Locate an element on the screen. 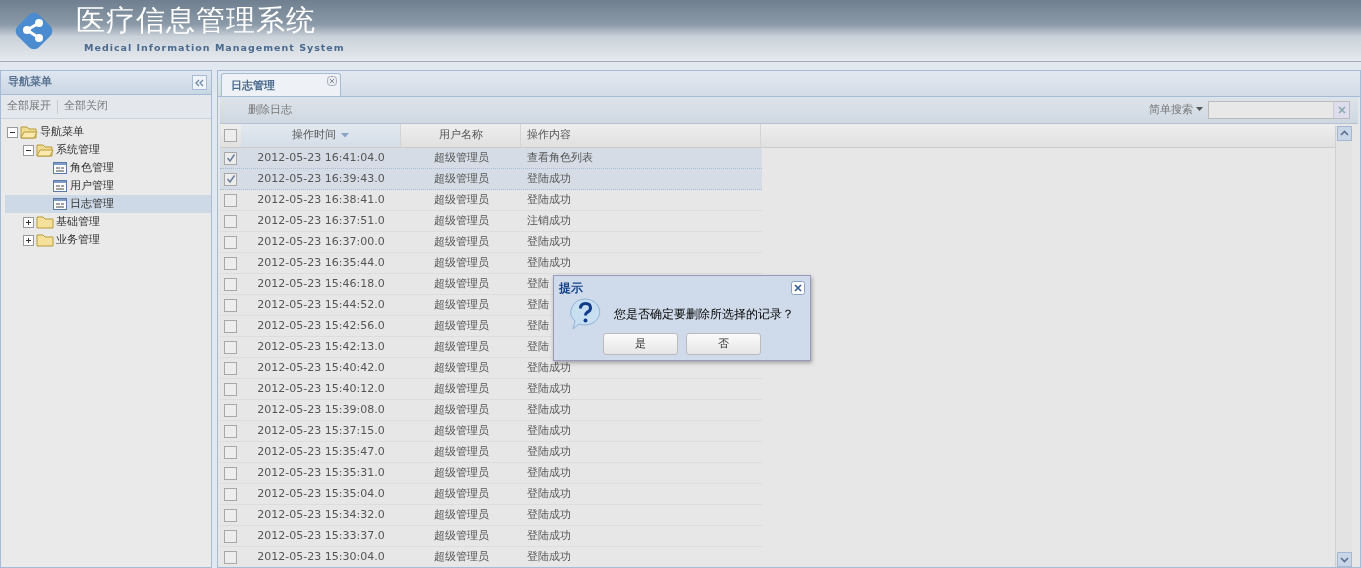  expand-all-link: 全部展开 is located at coordinates (29, 106).